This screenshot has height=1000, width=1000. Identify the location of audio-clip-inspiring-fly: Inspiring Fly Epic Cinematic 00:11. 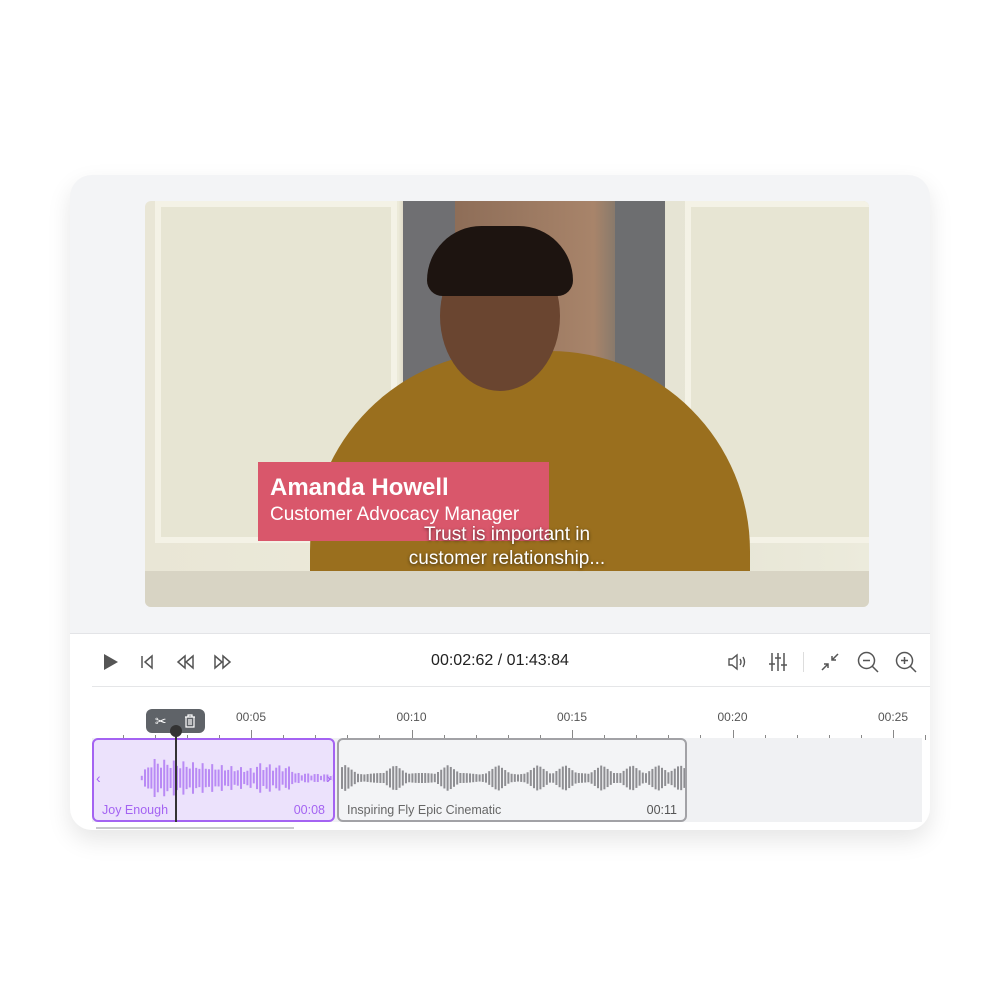
(512, 780).